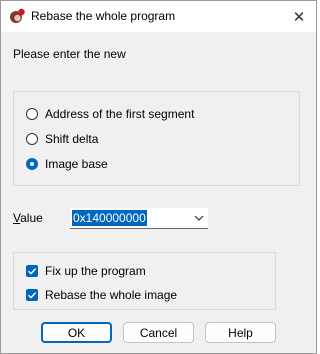 The image size is (320, 354). I want to click on radio-label: Image base, so click(76, 164).